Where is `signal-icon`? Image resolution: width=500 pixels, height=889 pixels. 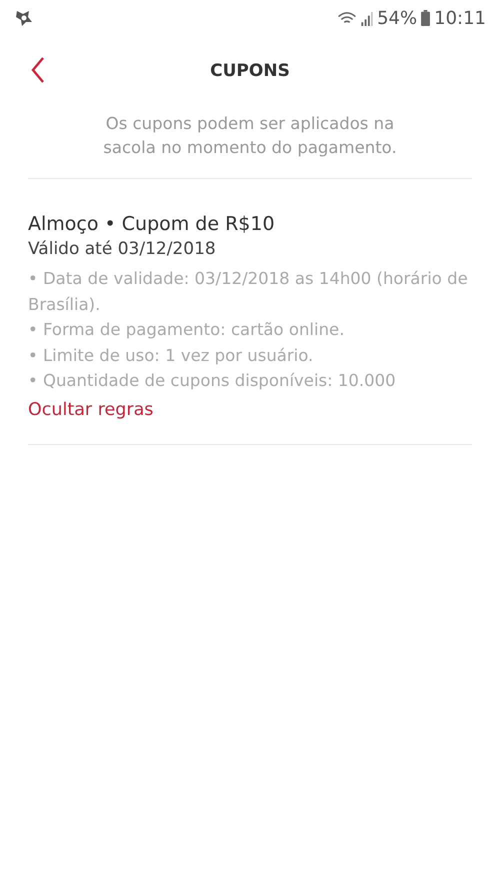
signal-icon is located at coordinates (367, 18).